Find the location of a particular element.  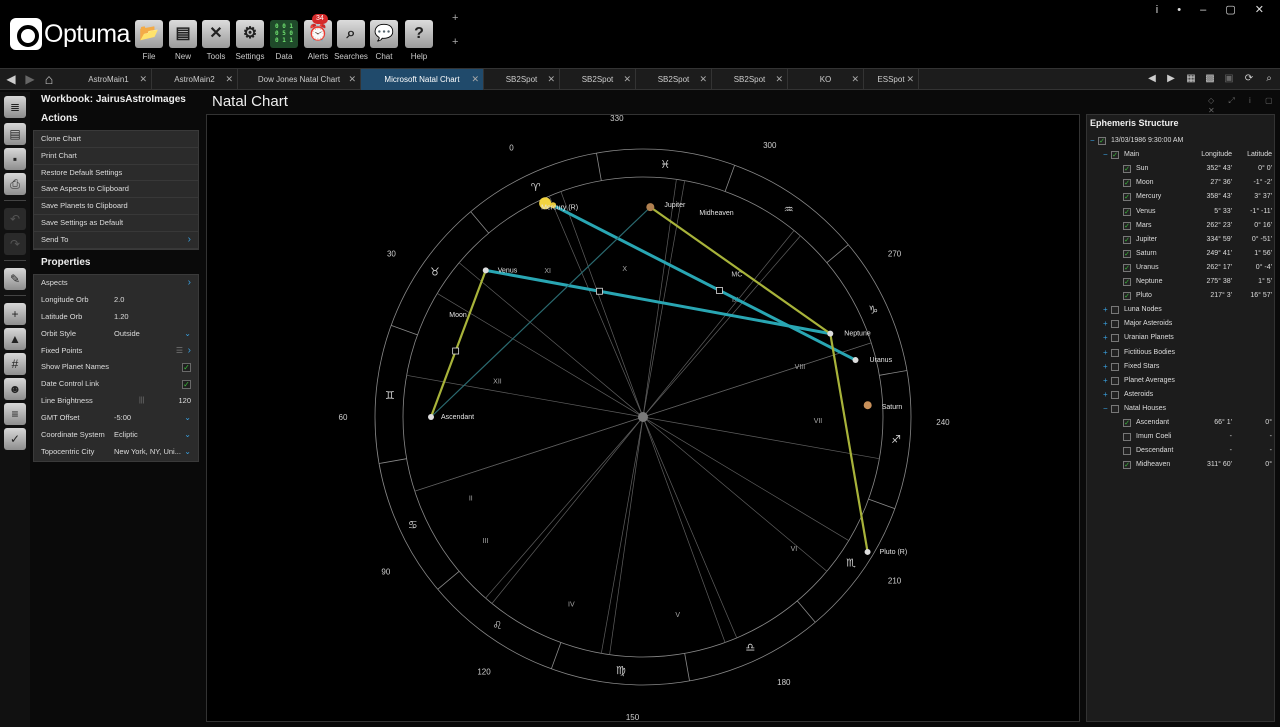

property-line-brightness: Line Brightness ||| 120 is located at coordinates (116, 401).